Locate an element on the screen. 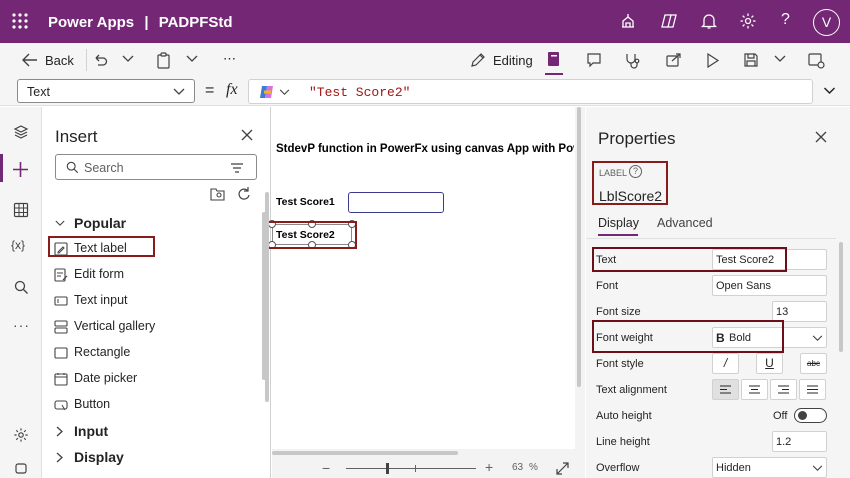  calendar-icon is located at coordinates (61, 379).